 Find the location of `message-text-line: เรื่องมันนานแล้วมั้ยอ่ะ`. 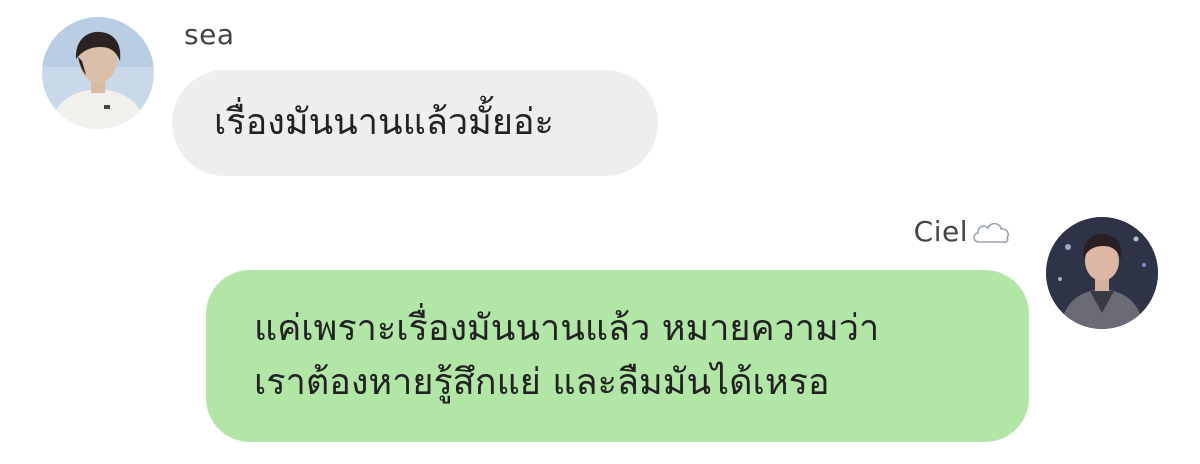

message-text-line: เรื่องมันนานแล้วมั้ยอ่ะ is located at coordinates (384, 122).